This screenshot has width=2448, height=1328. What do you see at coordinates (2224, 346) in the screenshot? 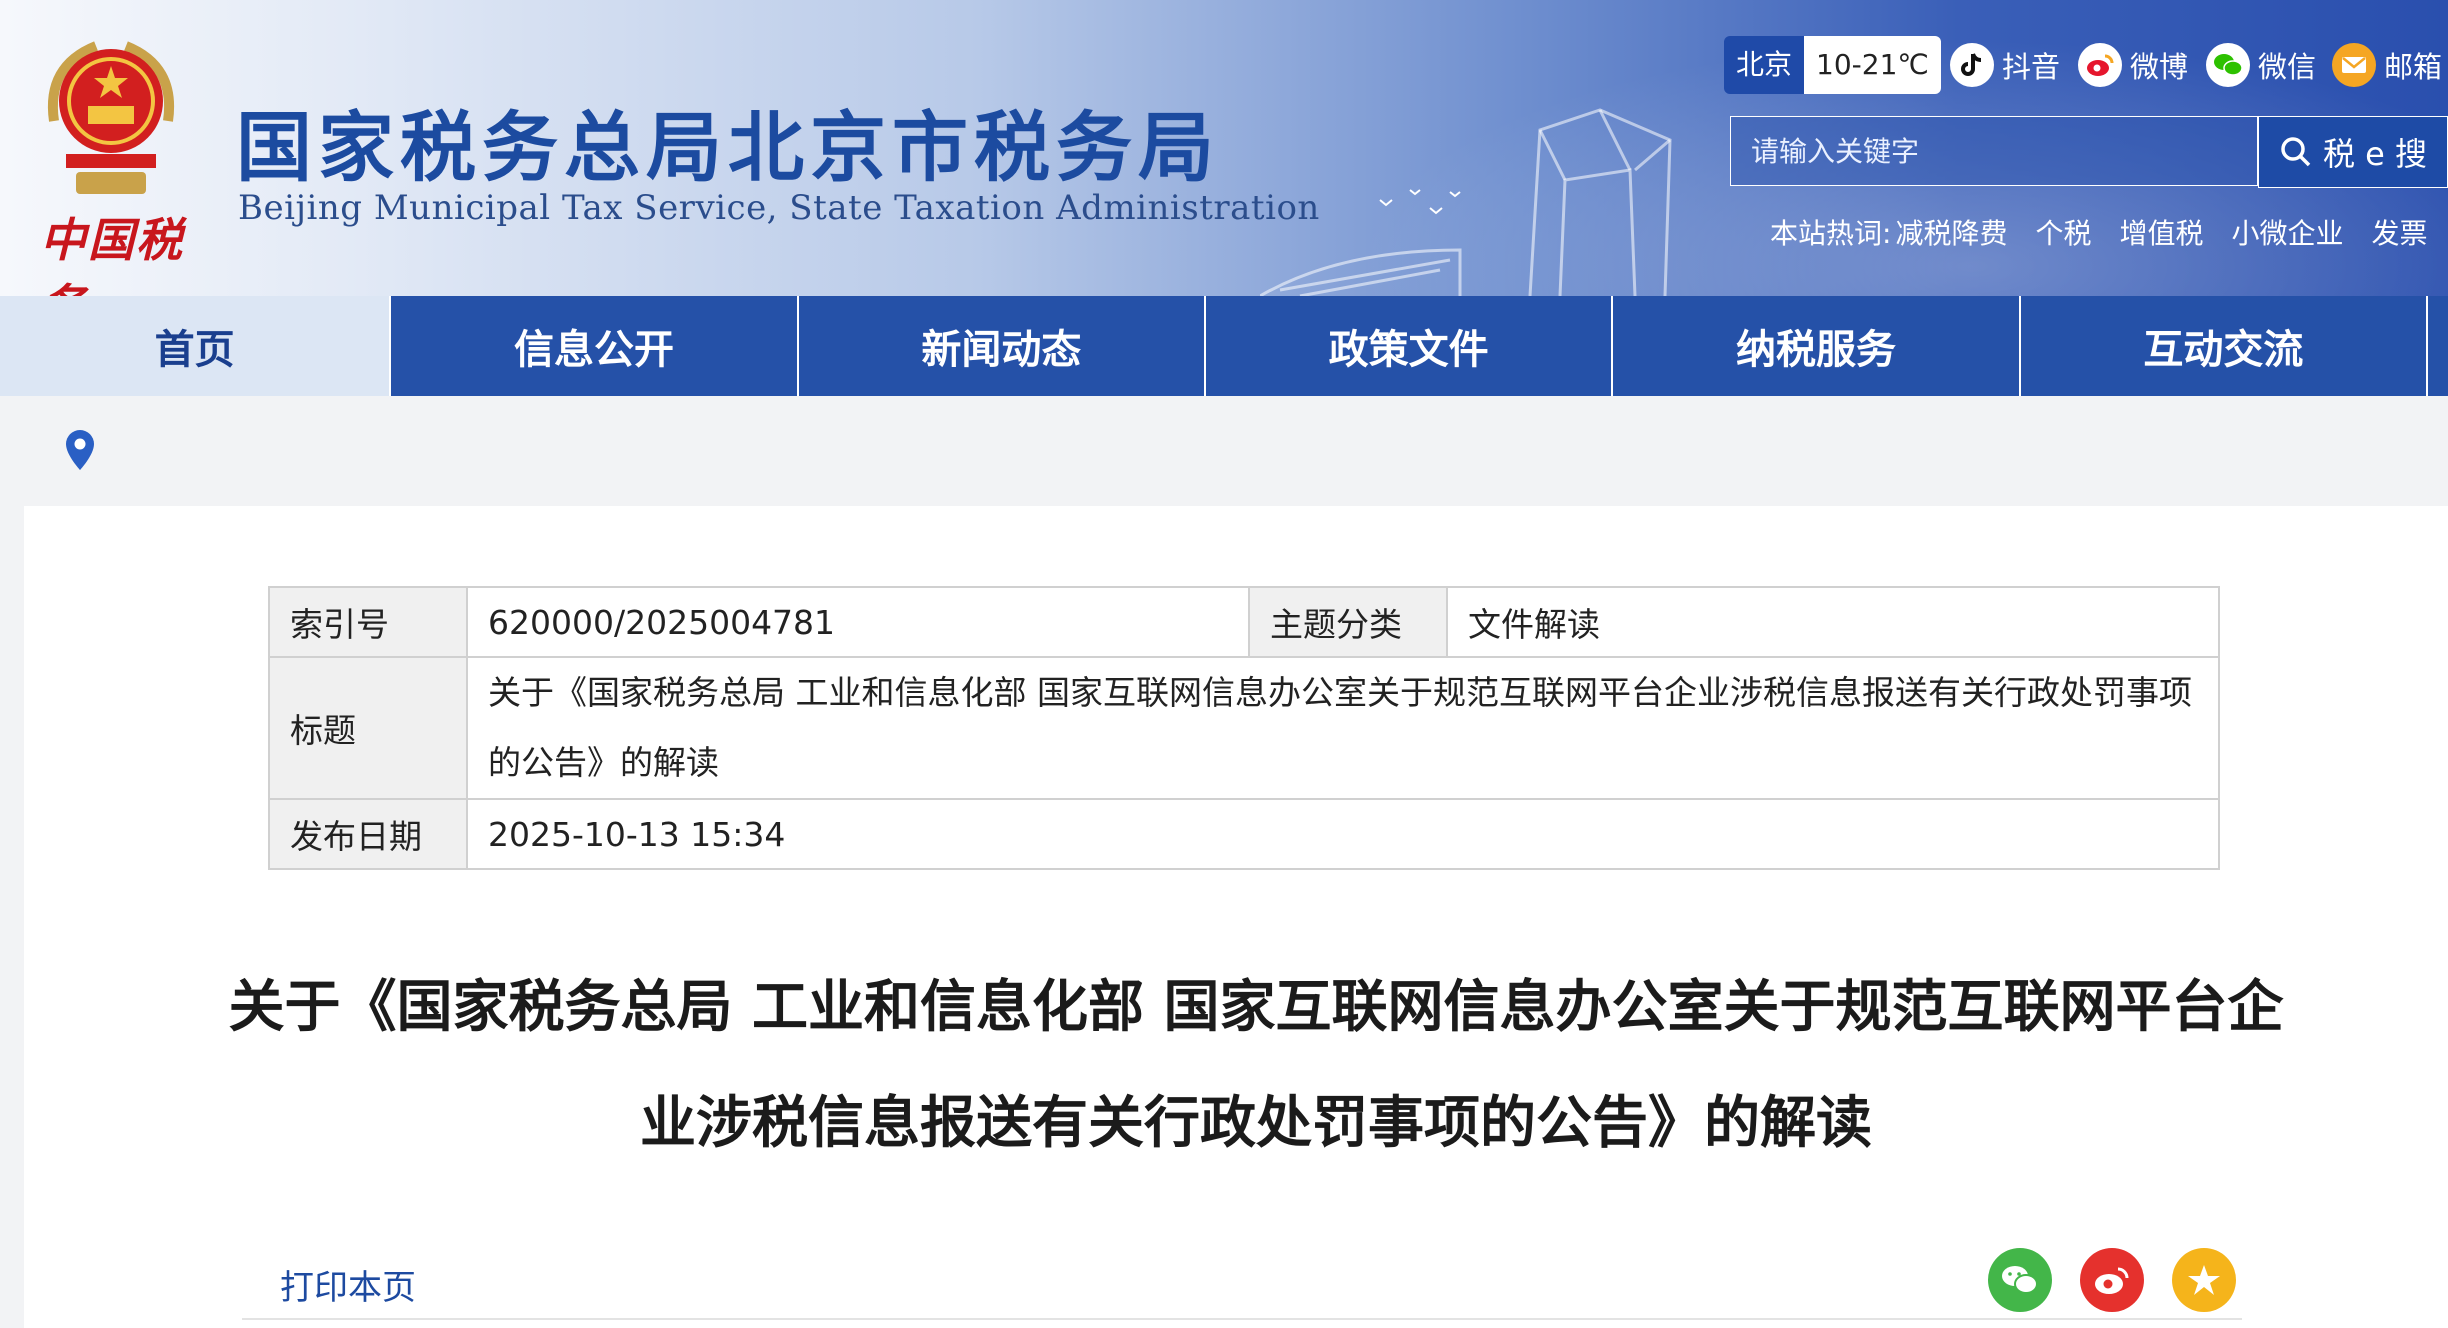
I see `nav-item-interaction: 互动交流` at bounding box center [2224, 346].